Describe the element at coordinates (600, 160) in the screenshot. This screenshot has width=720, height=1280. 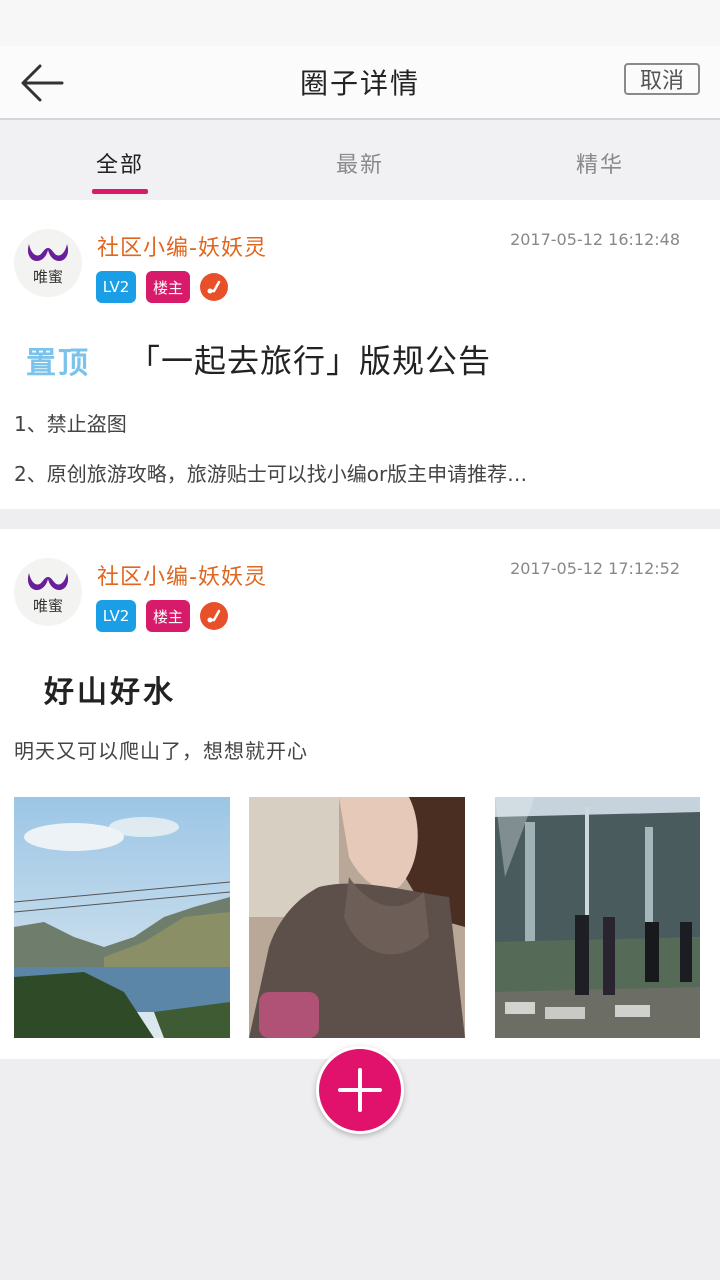
I see `tab-featured: 精华` at that location.